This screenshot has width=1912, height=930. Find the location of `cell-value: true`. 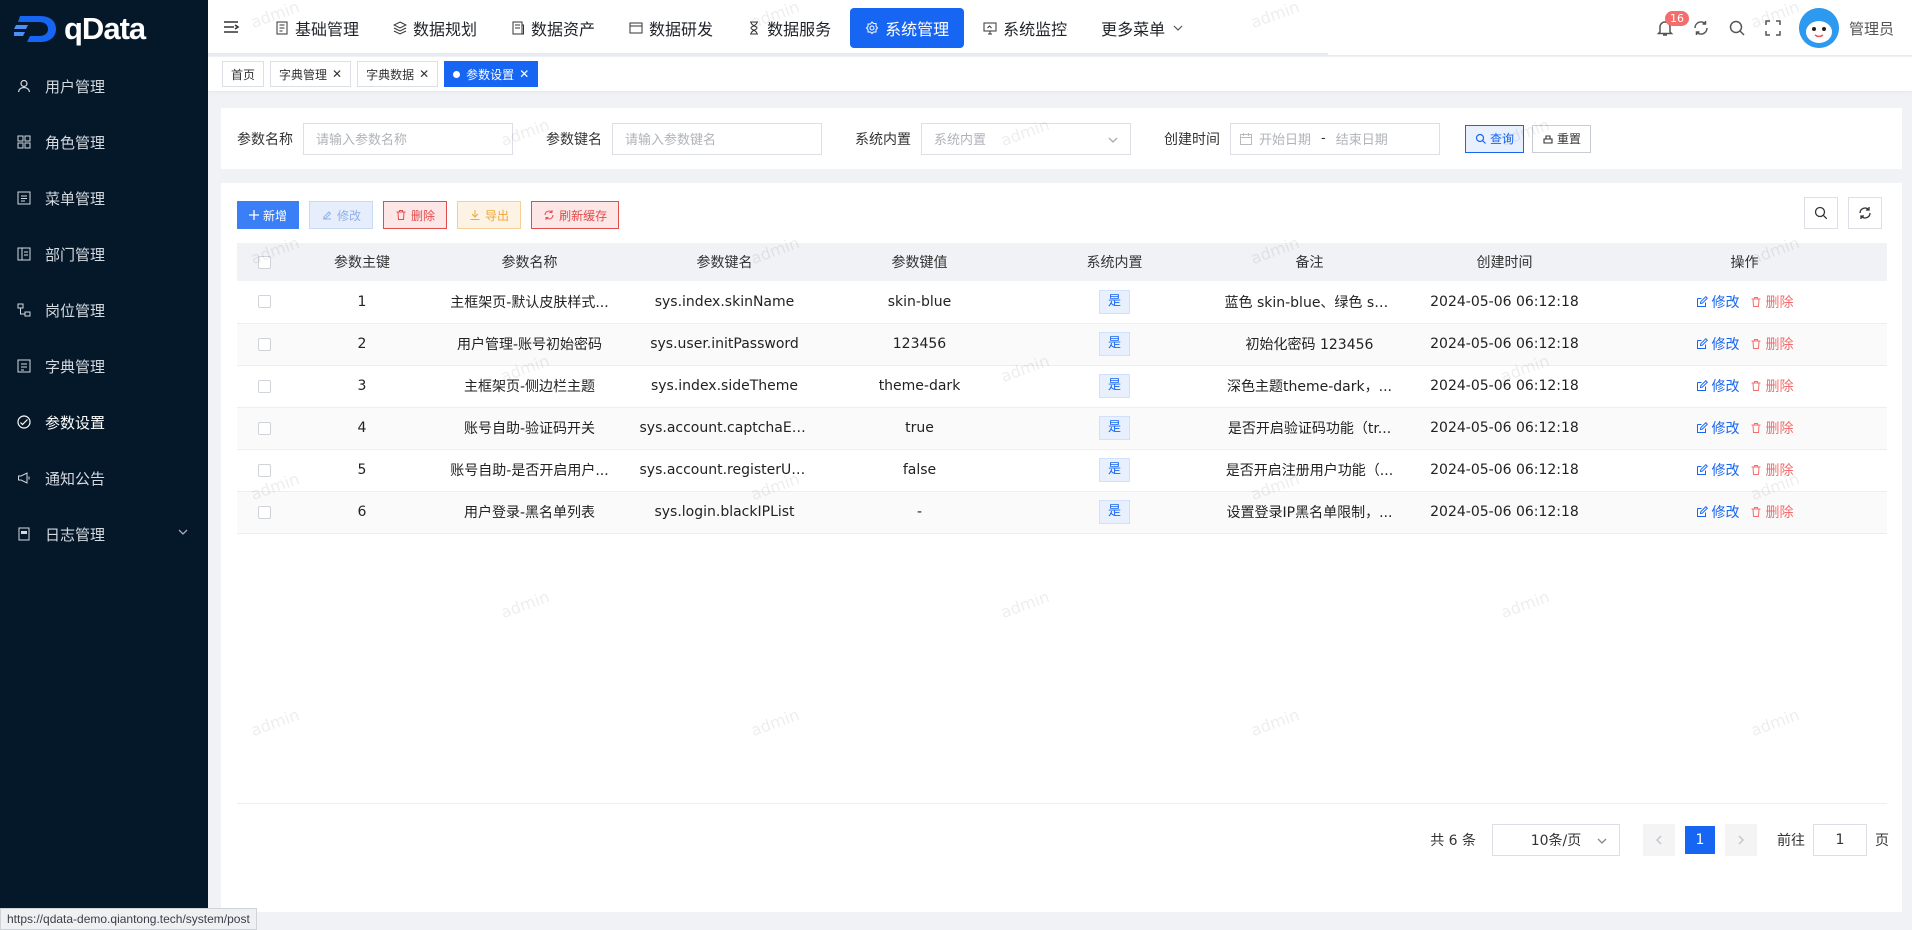

cell-value: true is located at coordinates (919, 428).